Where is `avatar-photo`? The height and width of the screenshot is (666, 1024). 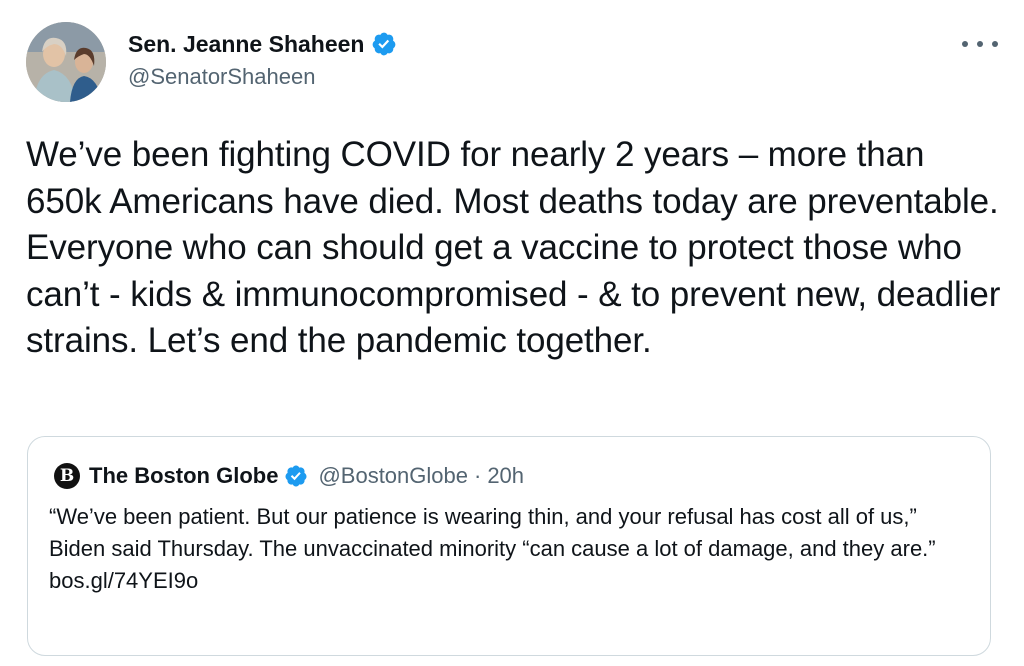 avatar-photo is located at coordinates (66, 62).